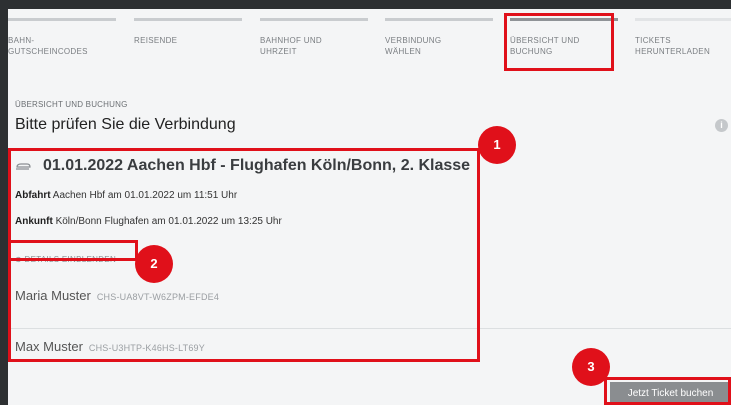  What do you see at coordinates (683, 33) in the screenshot?
I see `step-tickets-herunterladen: Tickets herunterladen` at bounding box center [683, 33].